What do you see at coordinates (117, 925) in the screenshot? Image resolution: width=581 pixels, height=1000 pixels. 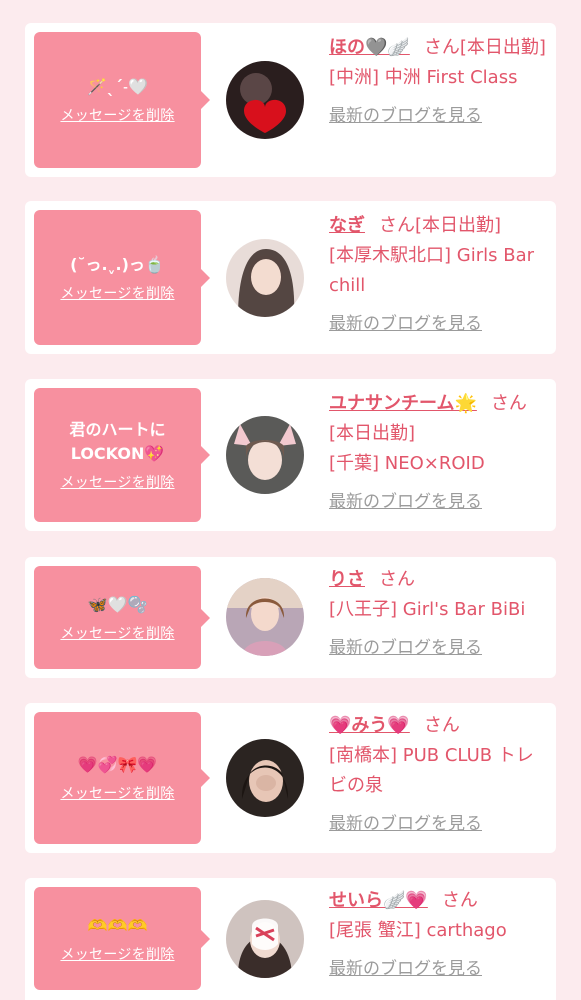 I see `message-text: 🫶🫶🫶` at bounding box center [117, 925].